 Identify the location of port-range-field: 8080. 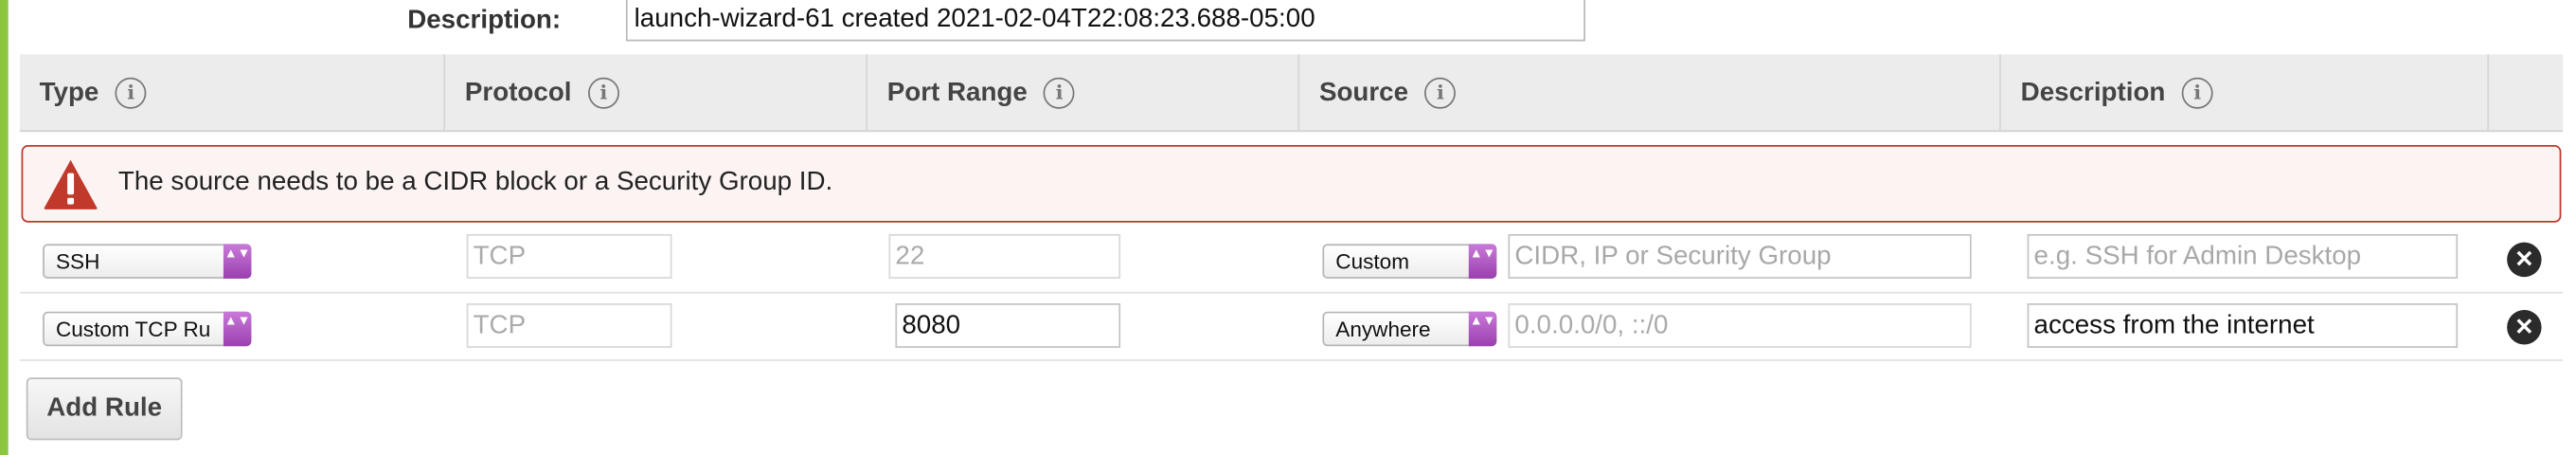
(1008, 325).